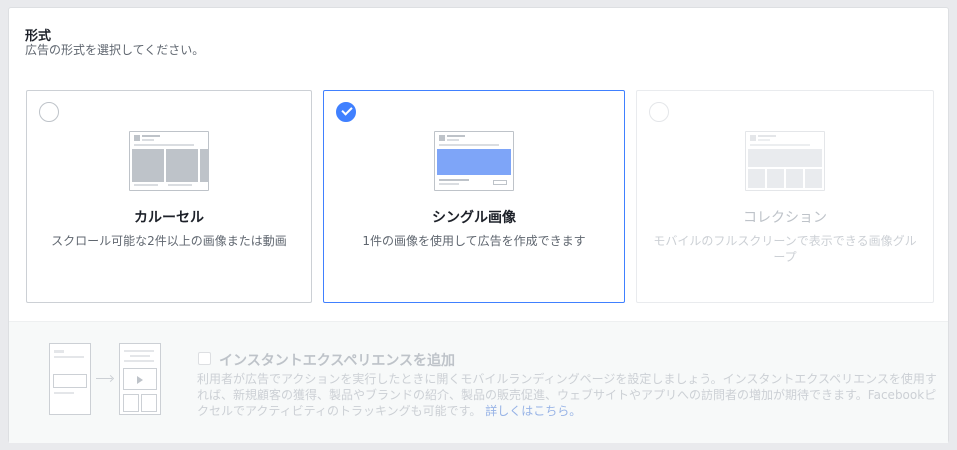 Image resolution: width=957 pixels, height=450 pixels. Describe the element at coordinates (169, 161) in the screenshot. I see `carousel-thumbnail-icon` at that location.